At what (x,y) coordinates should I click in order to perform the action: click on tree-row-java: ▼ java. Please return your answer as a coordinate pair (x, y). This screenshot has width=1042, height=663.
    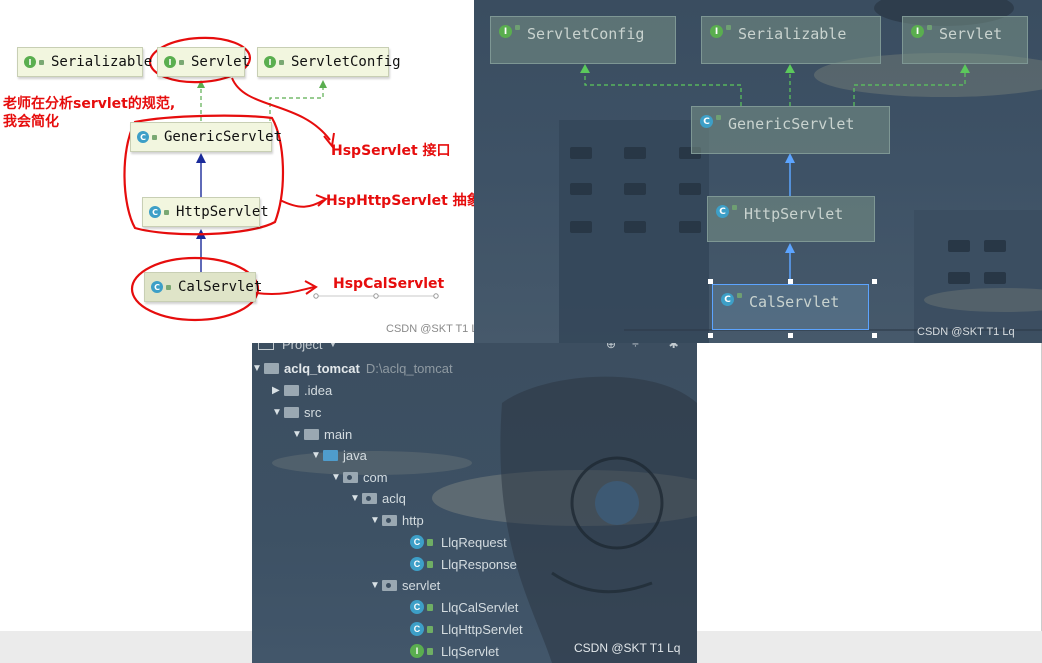
    Looking at the image, I should click on (339, 455).